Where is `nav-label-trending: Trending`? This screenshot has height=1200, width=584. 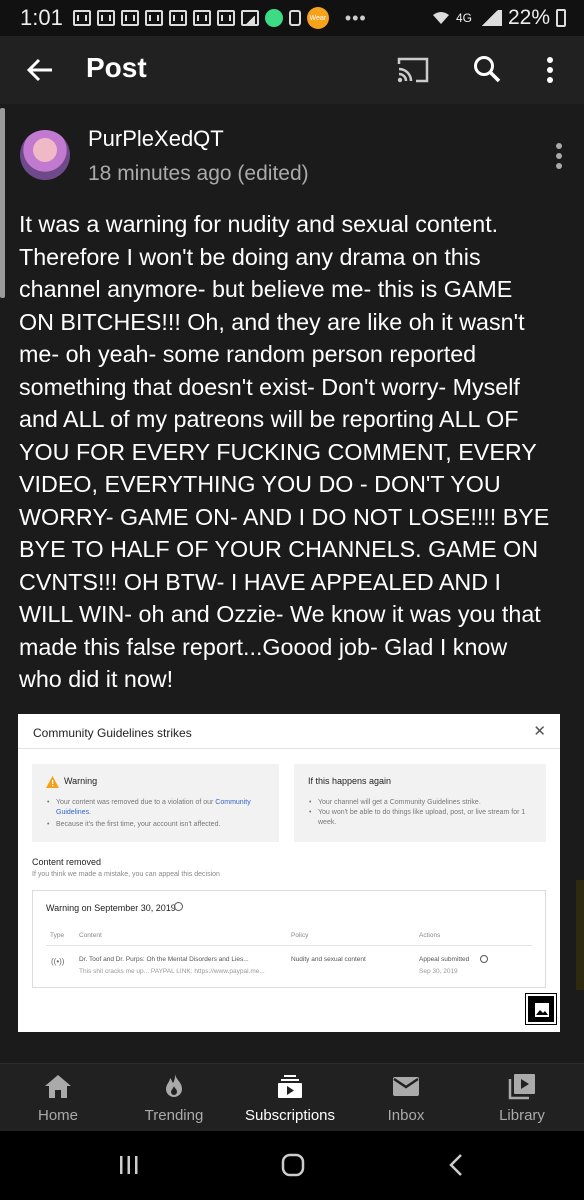
nav-label-trending: Trending is located at coordinates (174, 1115).